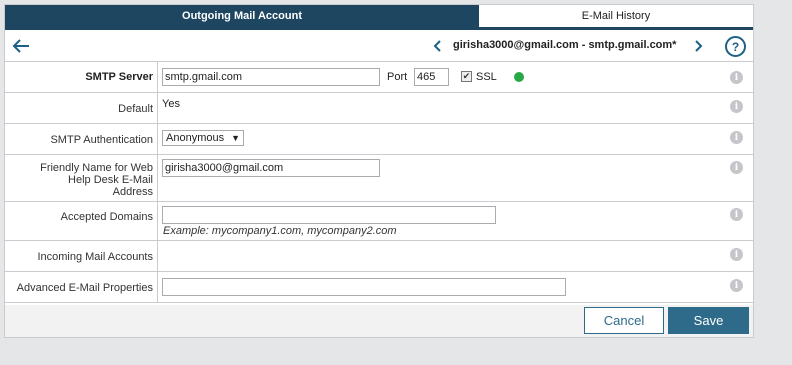 This screenshot has height=365, width=792. What do you see at coordinates (364, 287) in the screenshot?
I see `advanced-properties-input` at bounding box center [364, 287].